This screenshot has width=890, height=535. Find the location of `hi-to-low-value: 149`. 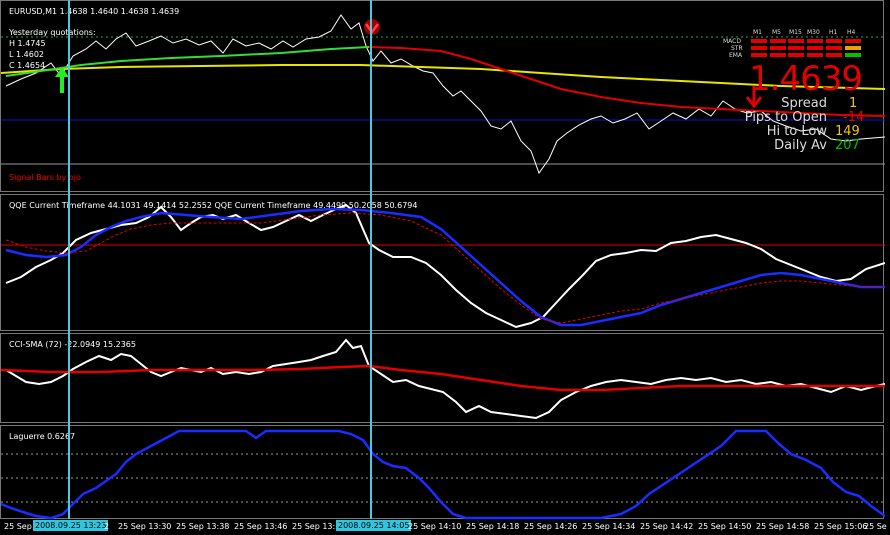

hi-to-low-value: 149 is located at coordinates (847, 131).